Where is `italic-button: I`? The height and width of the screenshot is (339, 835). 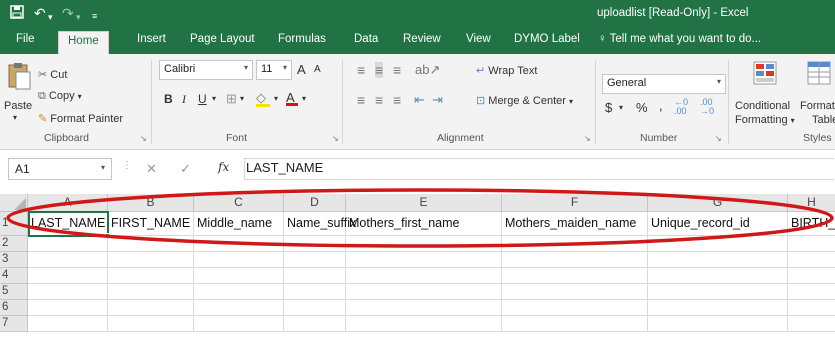 italic-button: I is located at coordinates (184, 99).